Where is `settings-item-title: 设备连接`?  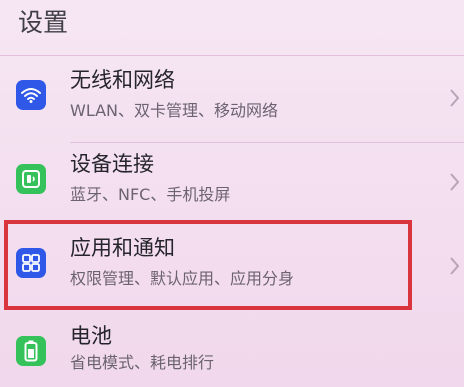 settings-item-title: 设备连接 is located at coordinates (112, 164).